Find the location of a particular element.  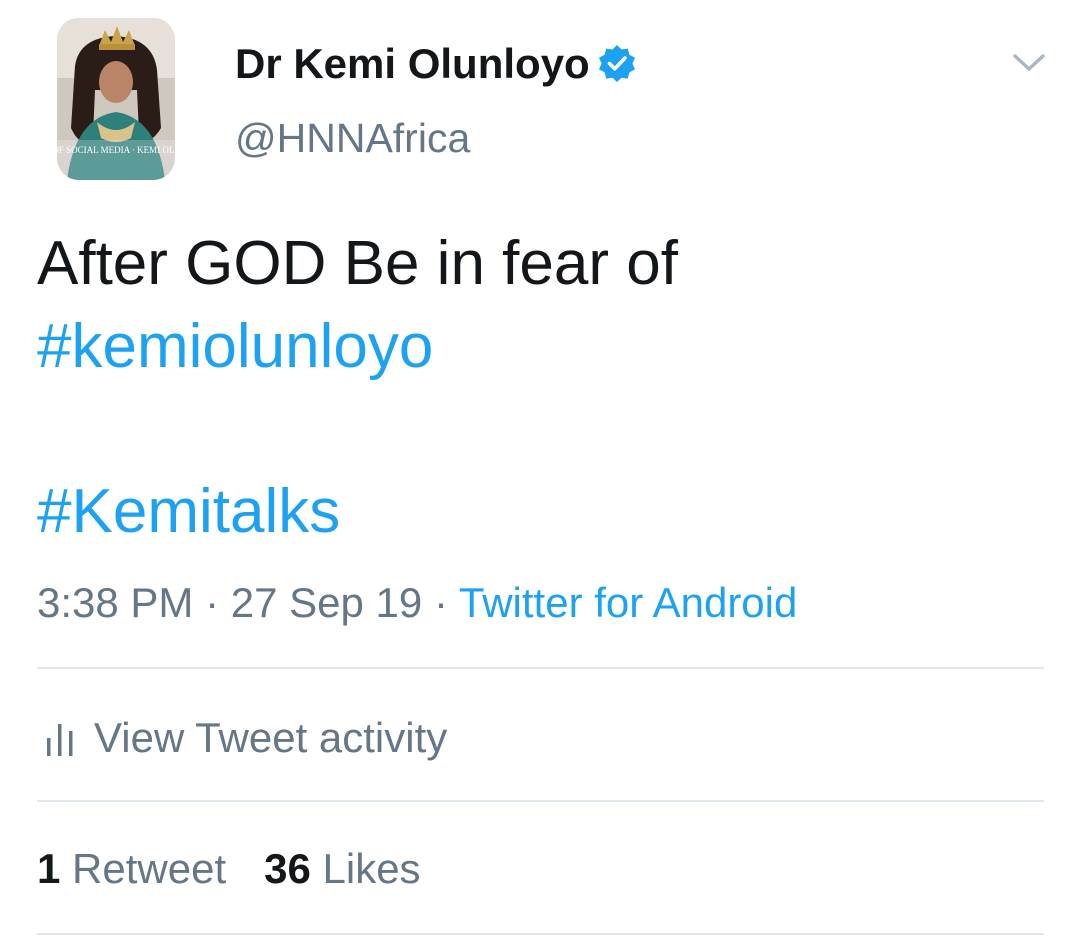

tweet-text: After GOD Be in fear of is located at coordinates (357, 263).